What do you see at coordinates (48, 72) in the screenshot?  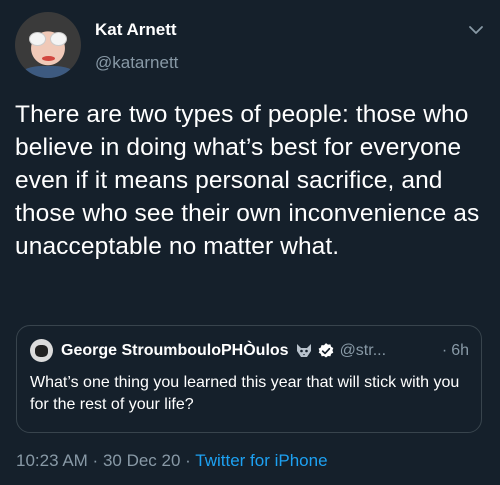 I see `avatar-shirt` at bounding box center [48, 72].